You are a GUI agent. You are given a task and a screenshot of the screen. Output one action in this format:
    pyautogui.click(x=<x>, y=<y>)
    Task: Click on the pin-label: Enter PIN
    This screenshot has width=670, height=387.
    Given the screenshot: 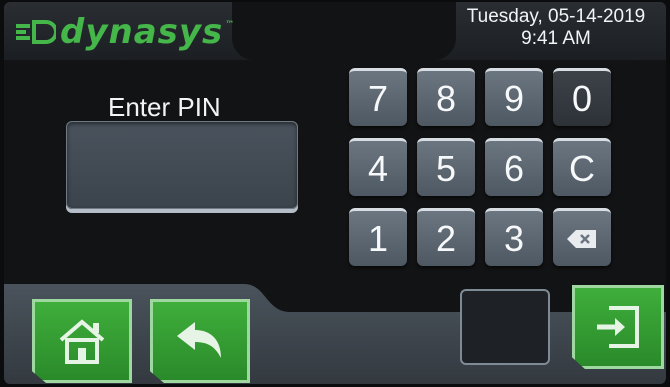 What is the action you would take?
    pyautogui.click(x=164, y=107)
    